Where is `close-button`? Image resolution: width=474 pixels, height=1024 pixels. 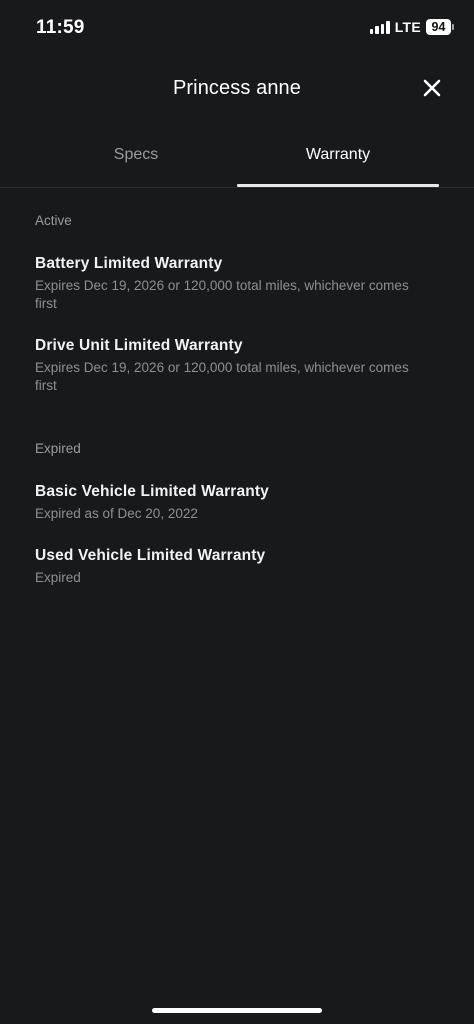
close-button is located at coordinates (432, 88).